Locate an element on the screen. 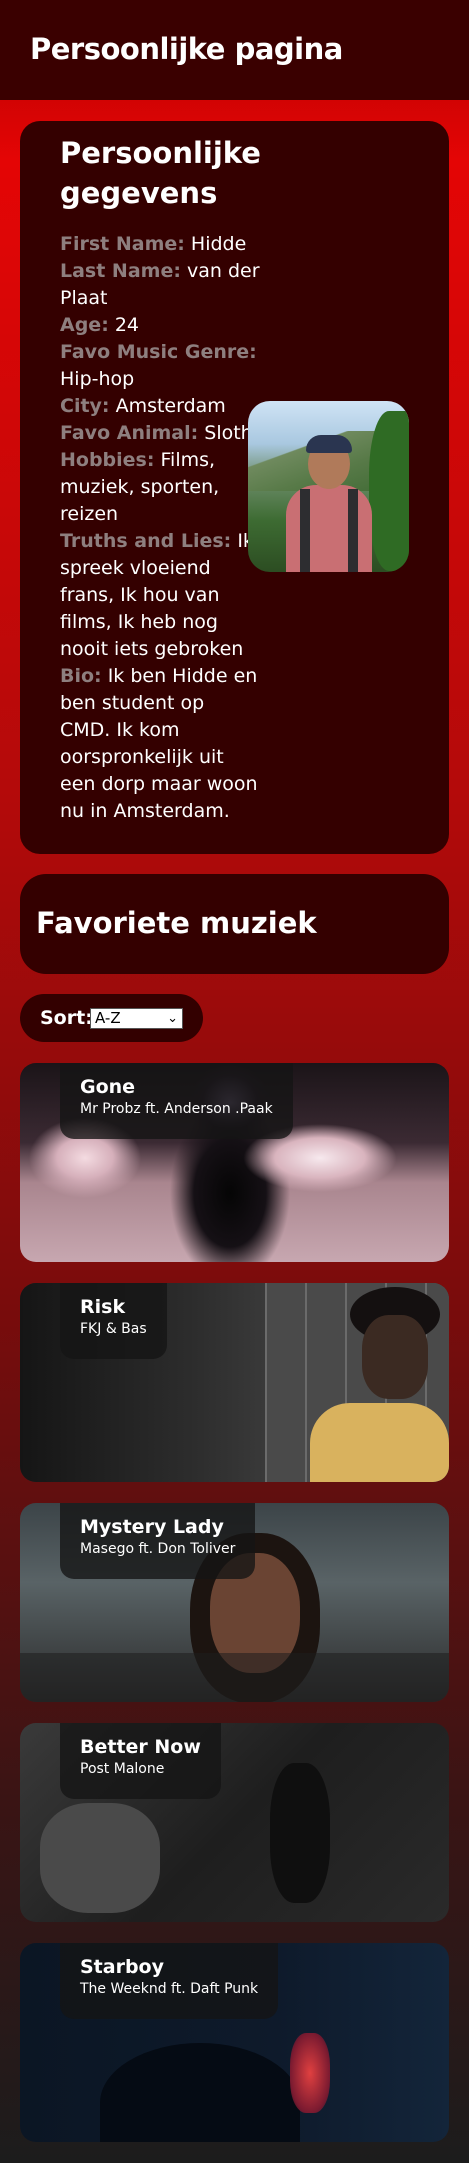 This screenshot has height=2163, width=469. field-value: 24 is located at coordinates (127, 325).